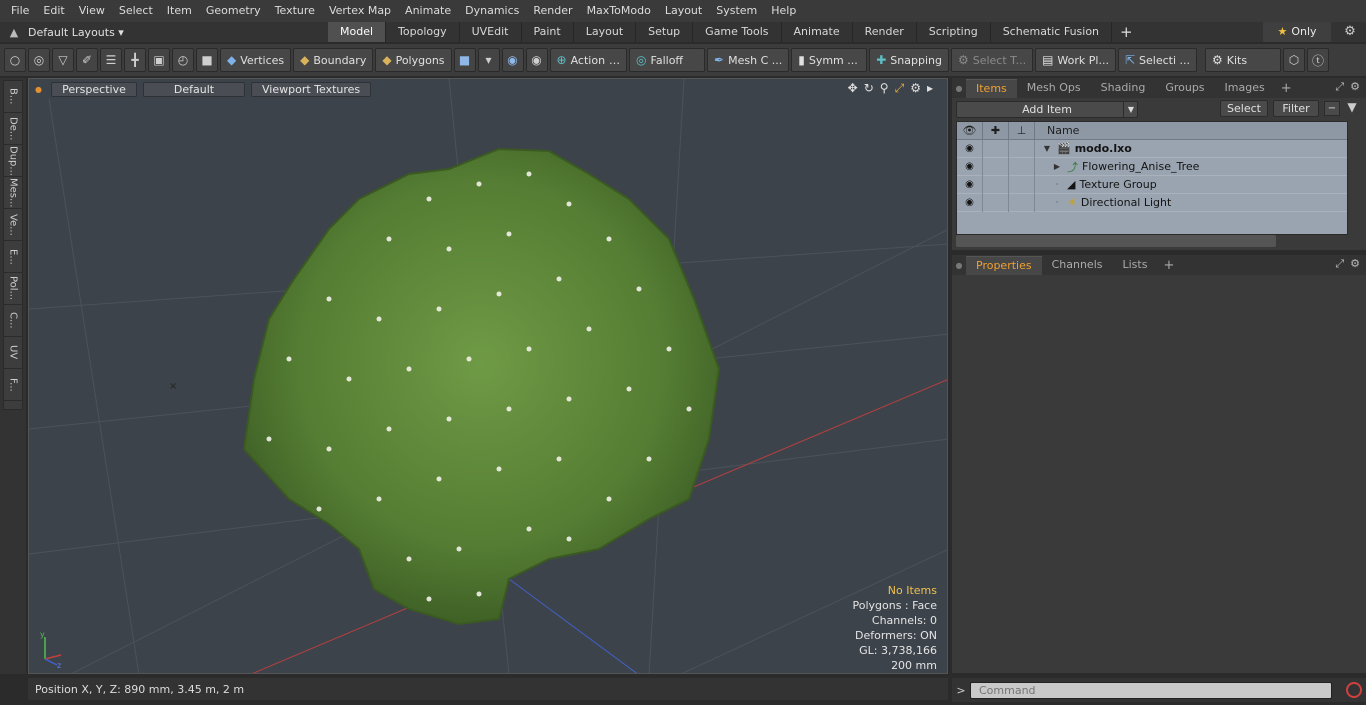  I want to click on vertices-button: ◆ Vertices, so click(256, 60).